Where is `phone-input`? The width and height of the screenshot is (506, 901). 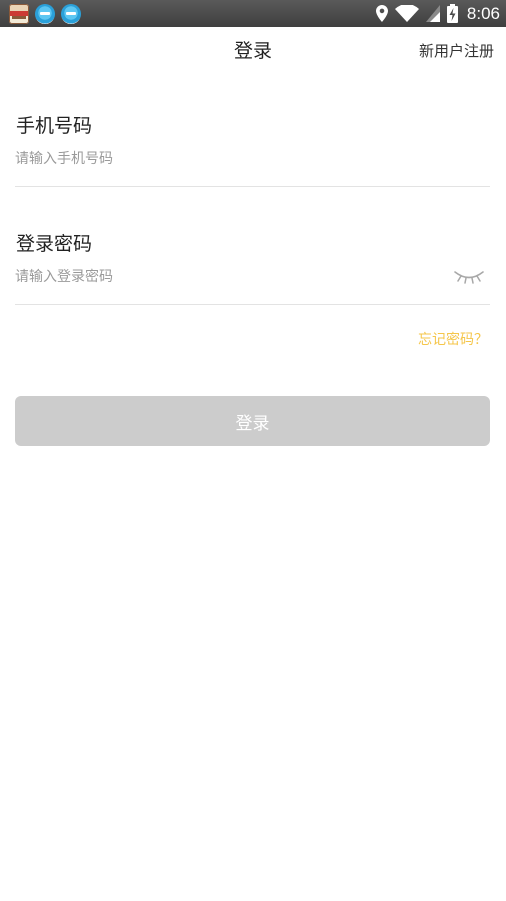
phone-input is located at coordinates (252, 159).